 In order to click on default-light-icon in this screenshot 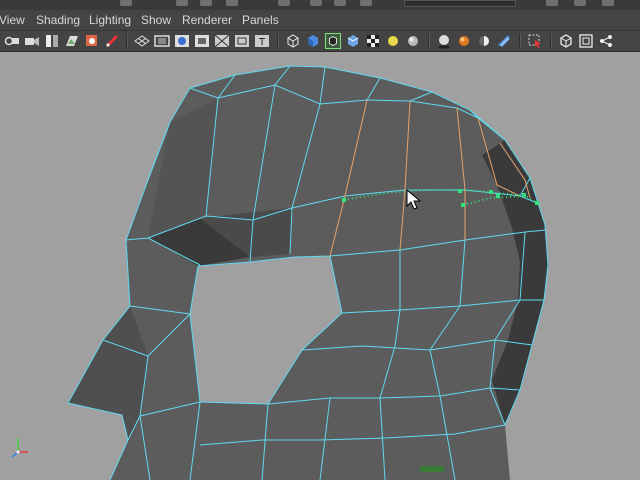, I will do `click(393, 41)`.